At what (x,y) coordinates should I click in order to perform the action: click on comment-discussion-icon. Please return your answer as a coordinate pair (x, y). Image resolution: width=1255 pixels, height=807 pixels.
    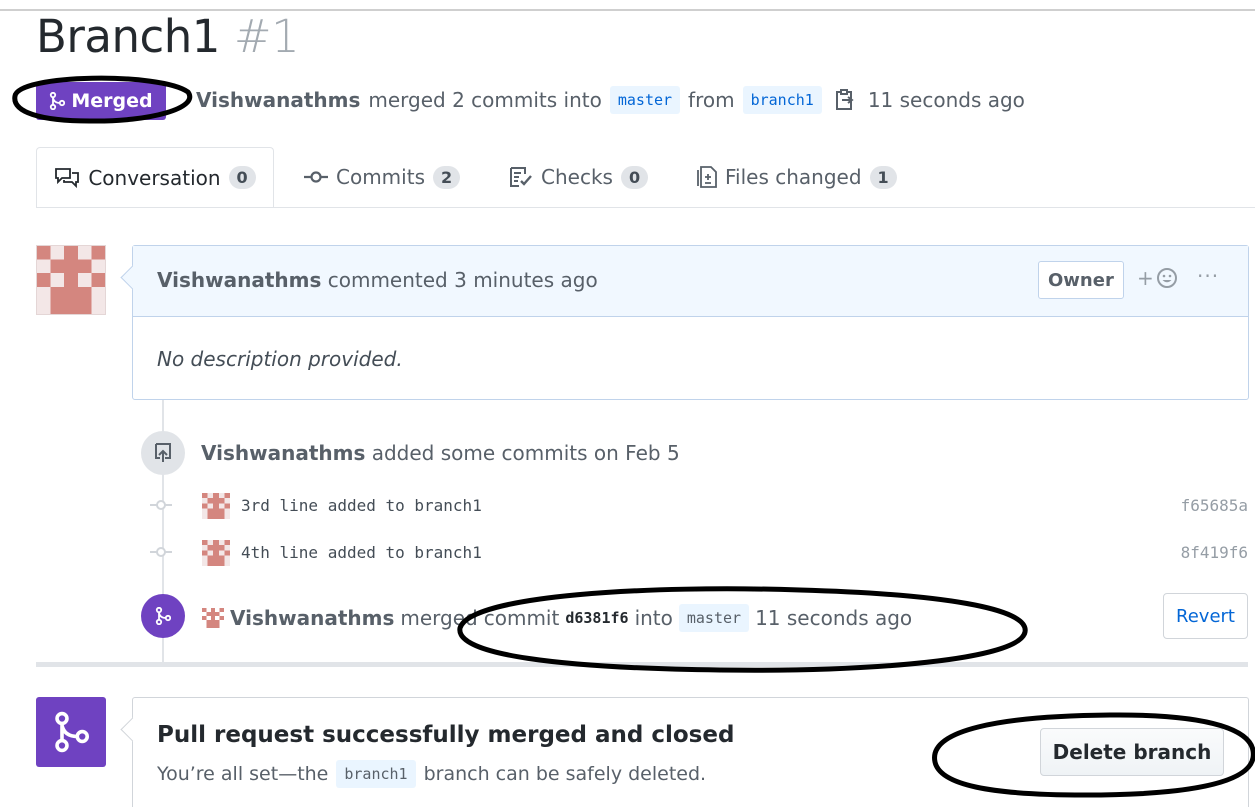
    Looking at the image, I should click on (67, 177).